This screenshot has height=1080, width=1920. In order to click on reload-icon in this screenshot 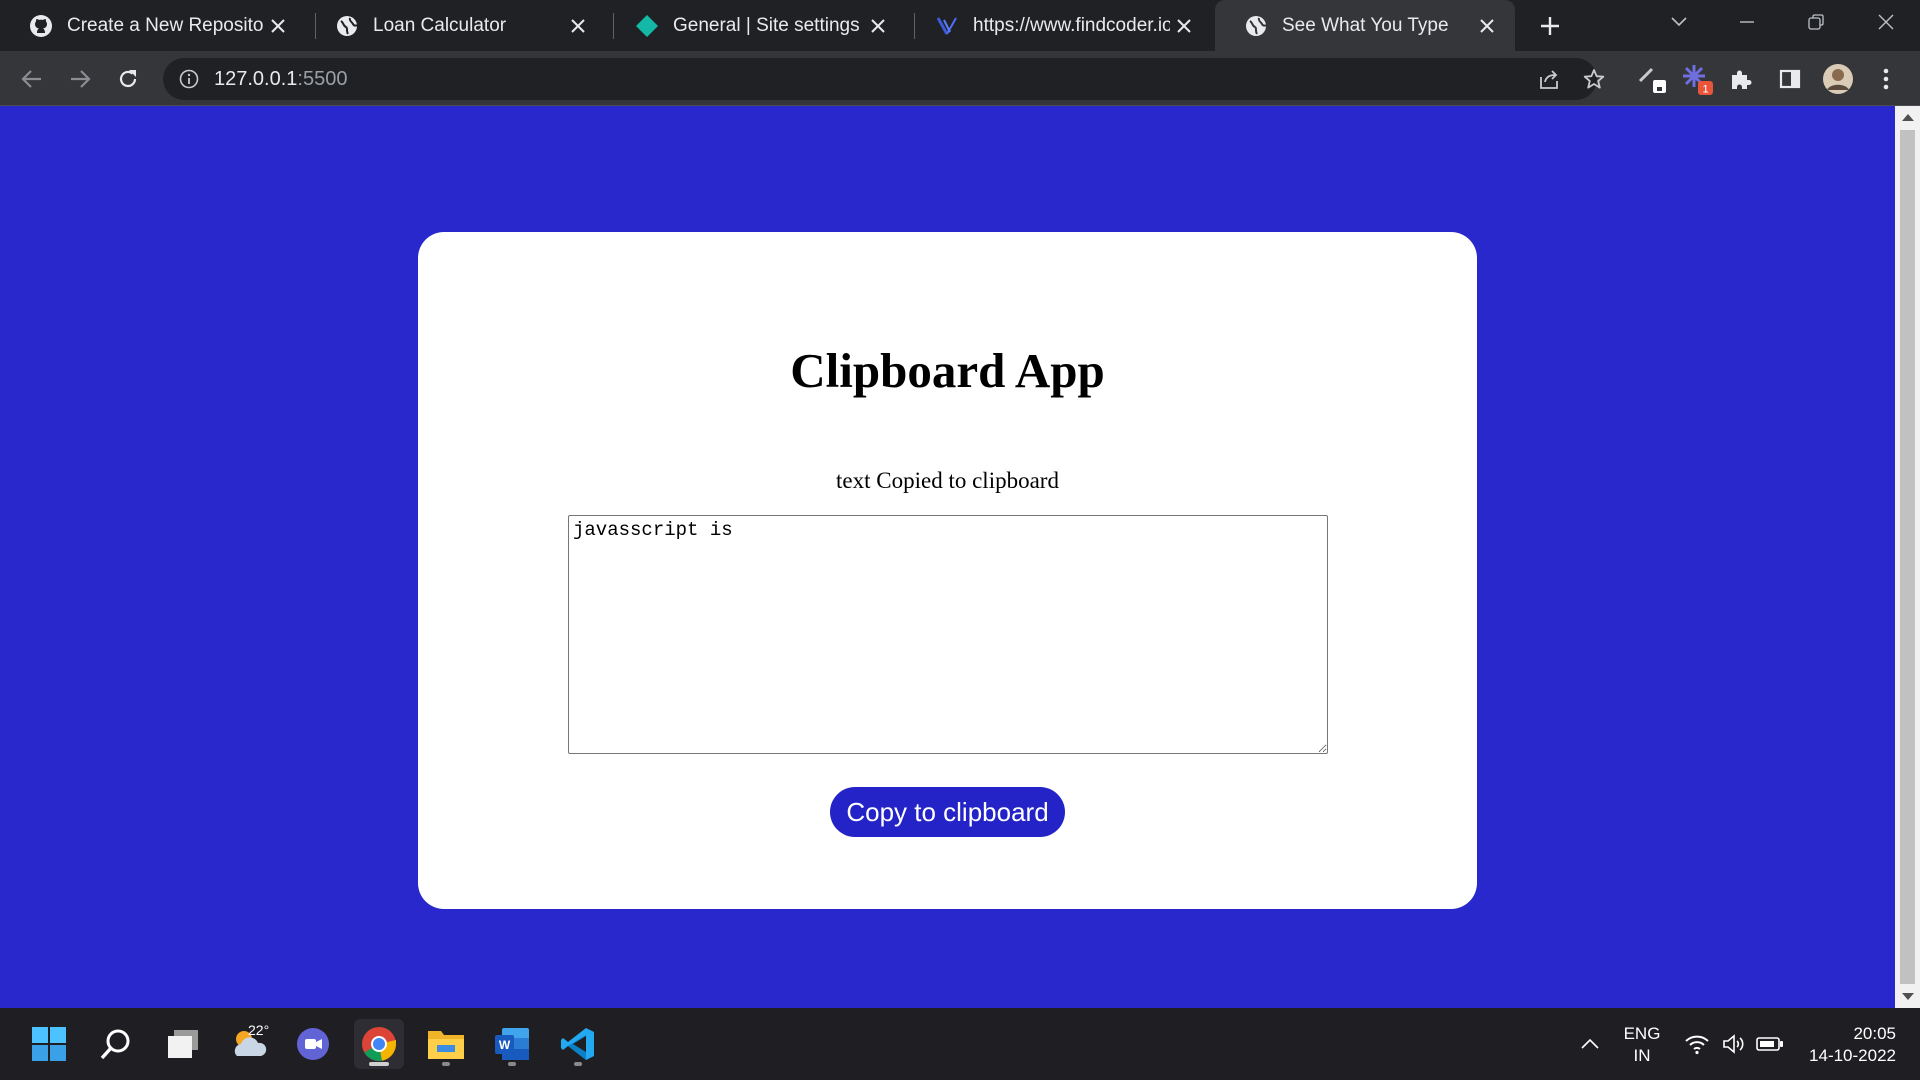, I will do `click(128, 79)`.